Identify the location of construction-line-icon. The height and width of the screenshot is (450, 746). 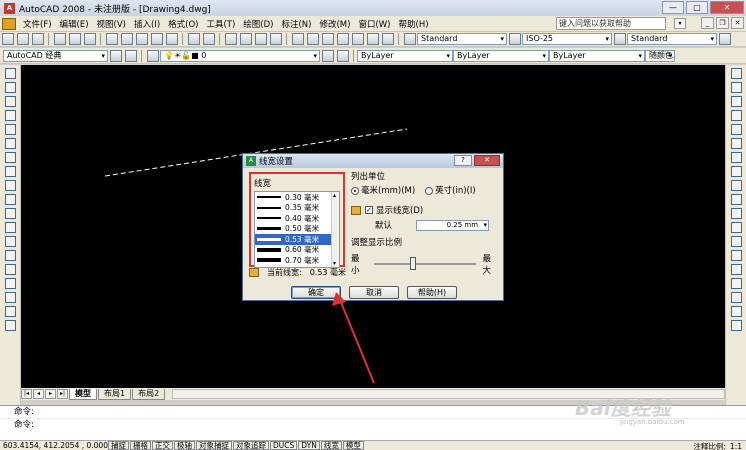
(10, 87).